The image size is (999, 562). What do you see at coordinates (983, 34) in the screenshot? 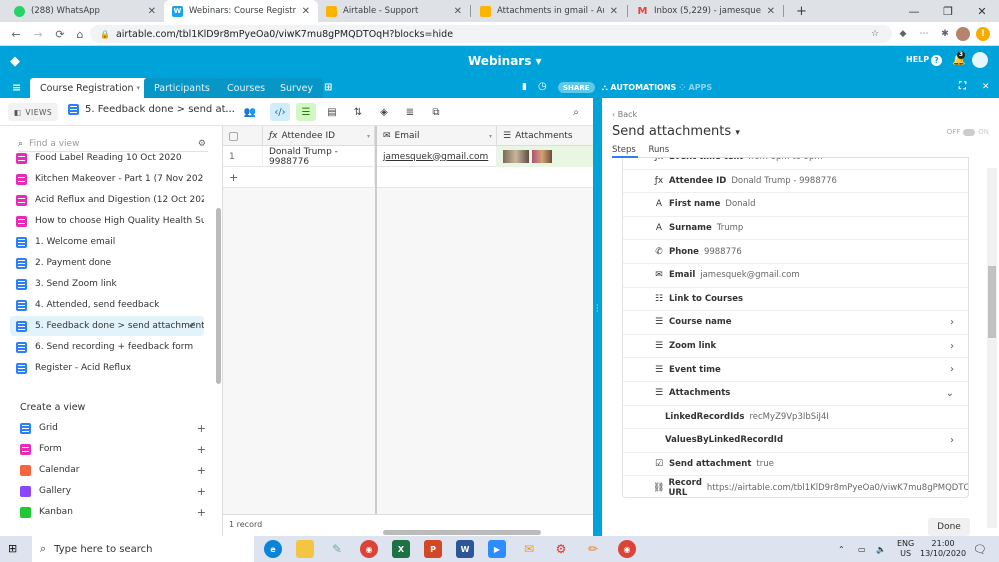
I see `update-alert-icon: !` at bounding box center [983, 34].